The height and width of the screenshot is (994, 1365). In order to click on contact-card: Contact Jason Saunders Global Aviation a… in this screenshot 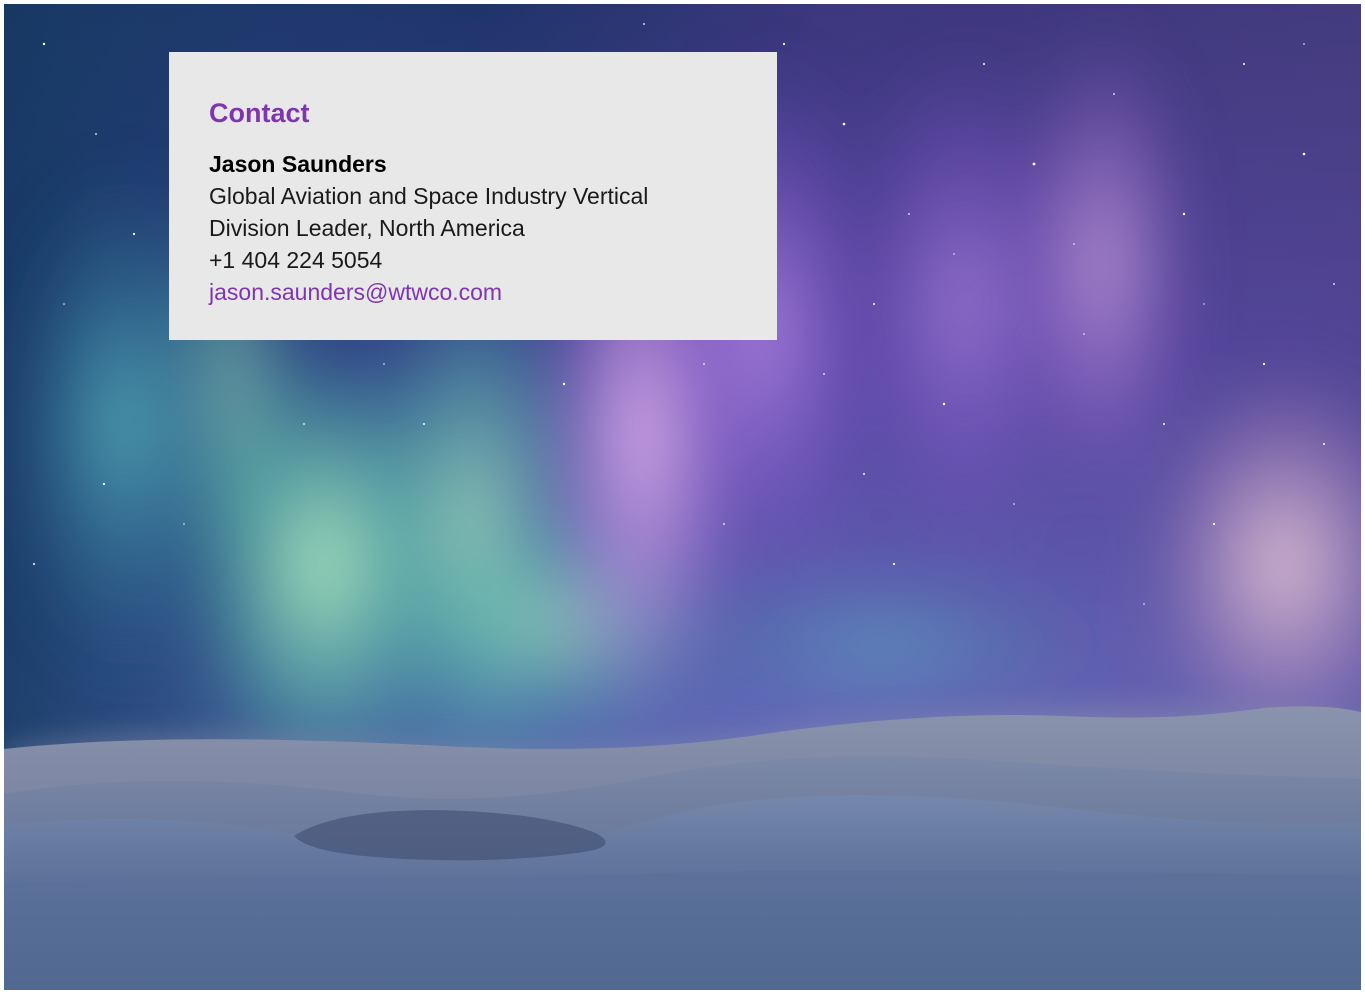, I will do `click(473, 196)`.